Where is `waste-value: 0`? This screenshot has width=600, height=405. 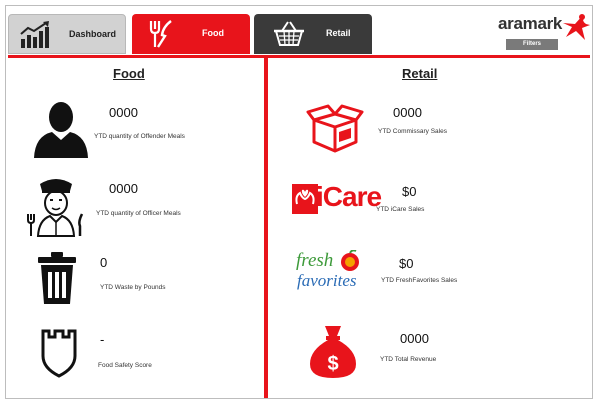
waste-value: 0 is located at coordinates (104, 262).